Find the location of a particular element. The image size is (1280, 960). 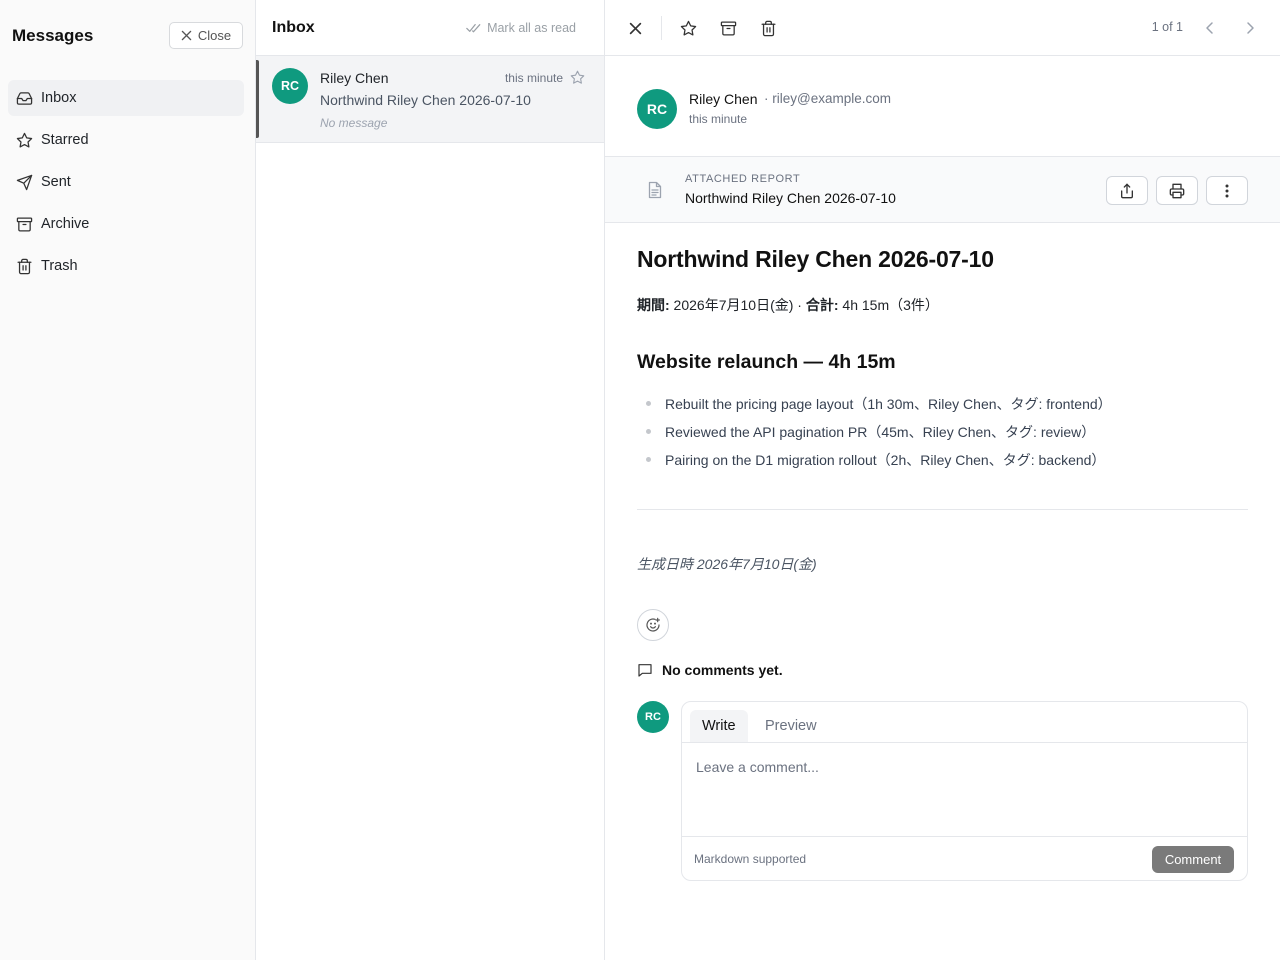

inbox-title: Inbox is located at coordinates (293, 27).